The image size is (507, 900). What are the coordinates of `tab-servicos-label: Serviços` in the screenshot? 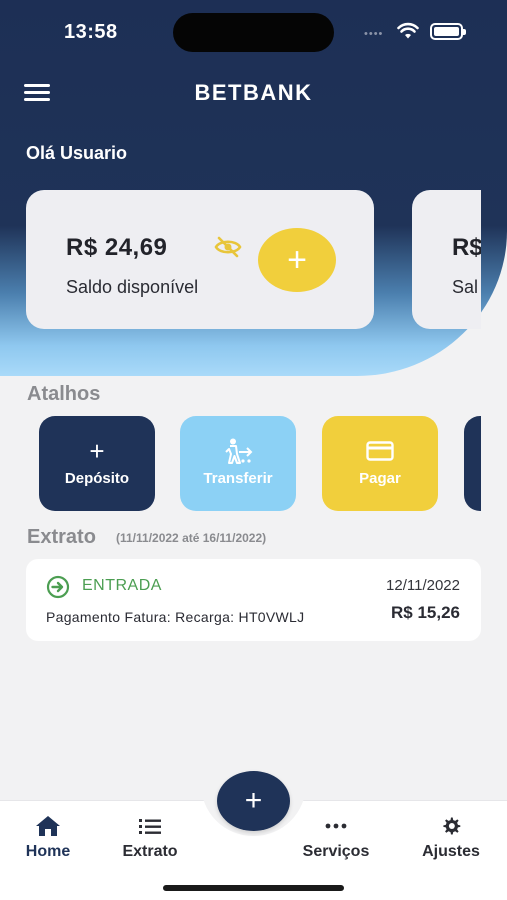 It's located at (336, 851).